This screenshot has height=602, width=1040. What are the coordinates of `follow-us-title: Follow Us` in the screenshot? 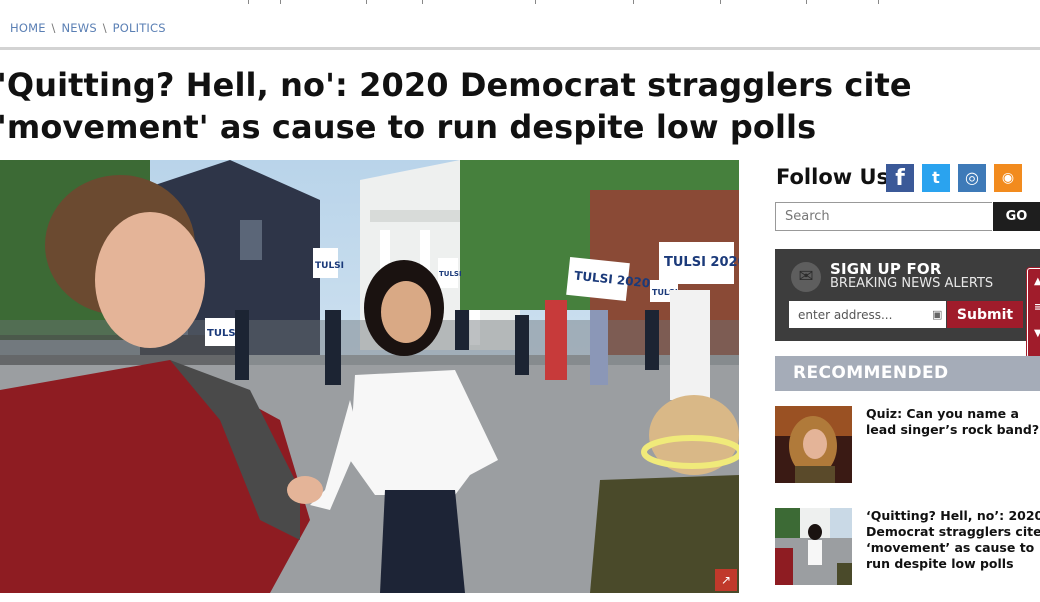 It's located at (833, 177).